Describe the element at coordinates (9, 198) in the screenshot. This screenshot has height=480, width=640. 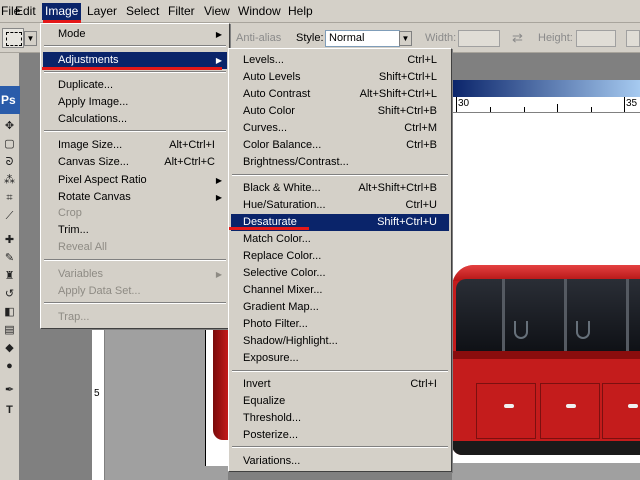
I see `crop-tool-icon: ⌗` at that location.